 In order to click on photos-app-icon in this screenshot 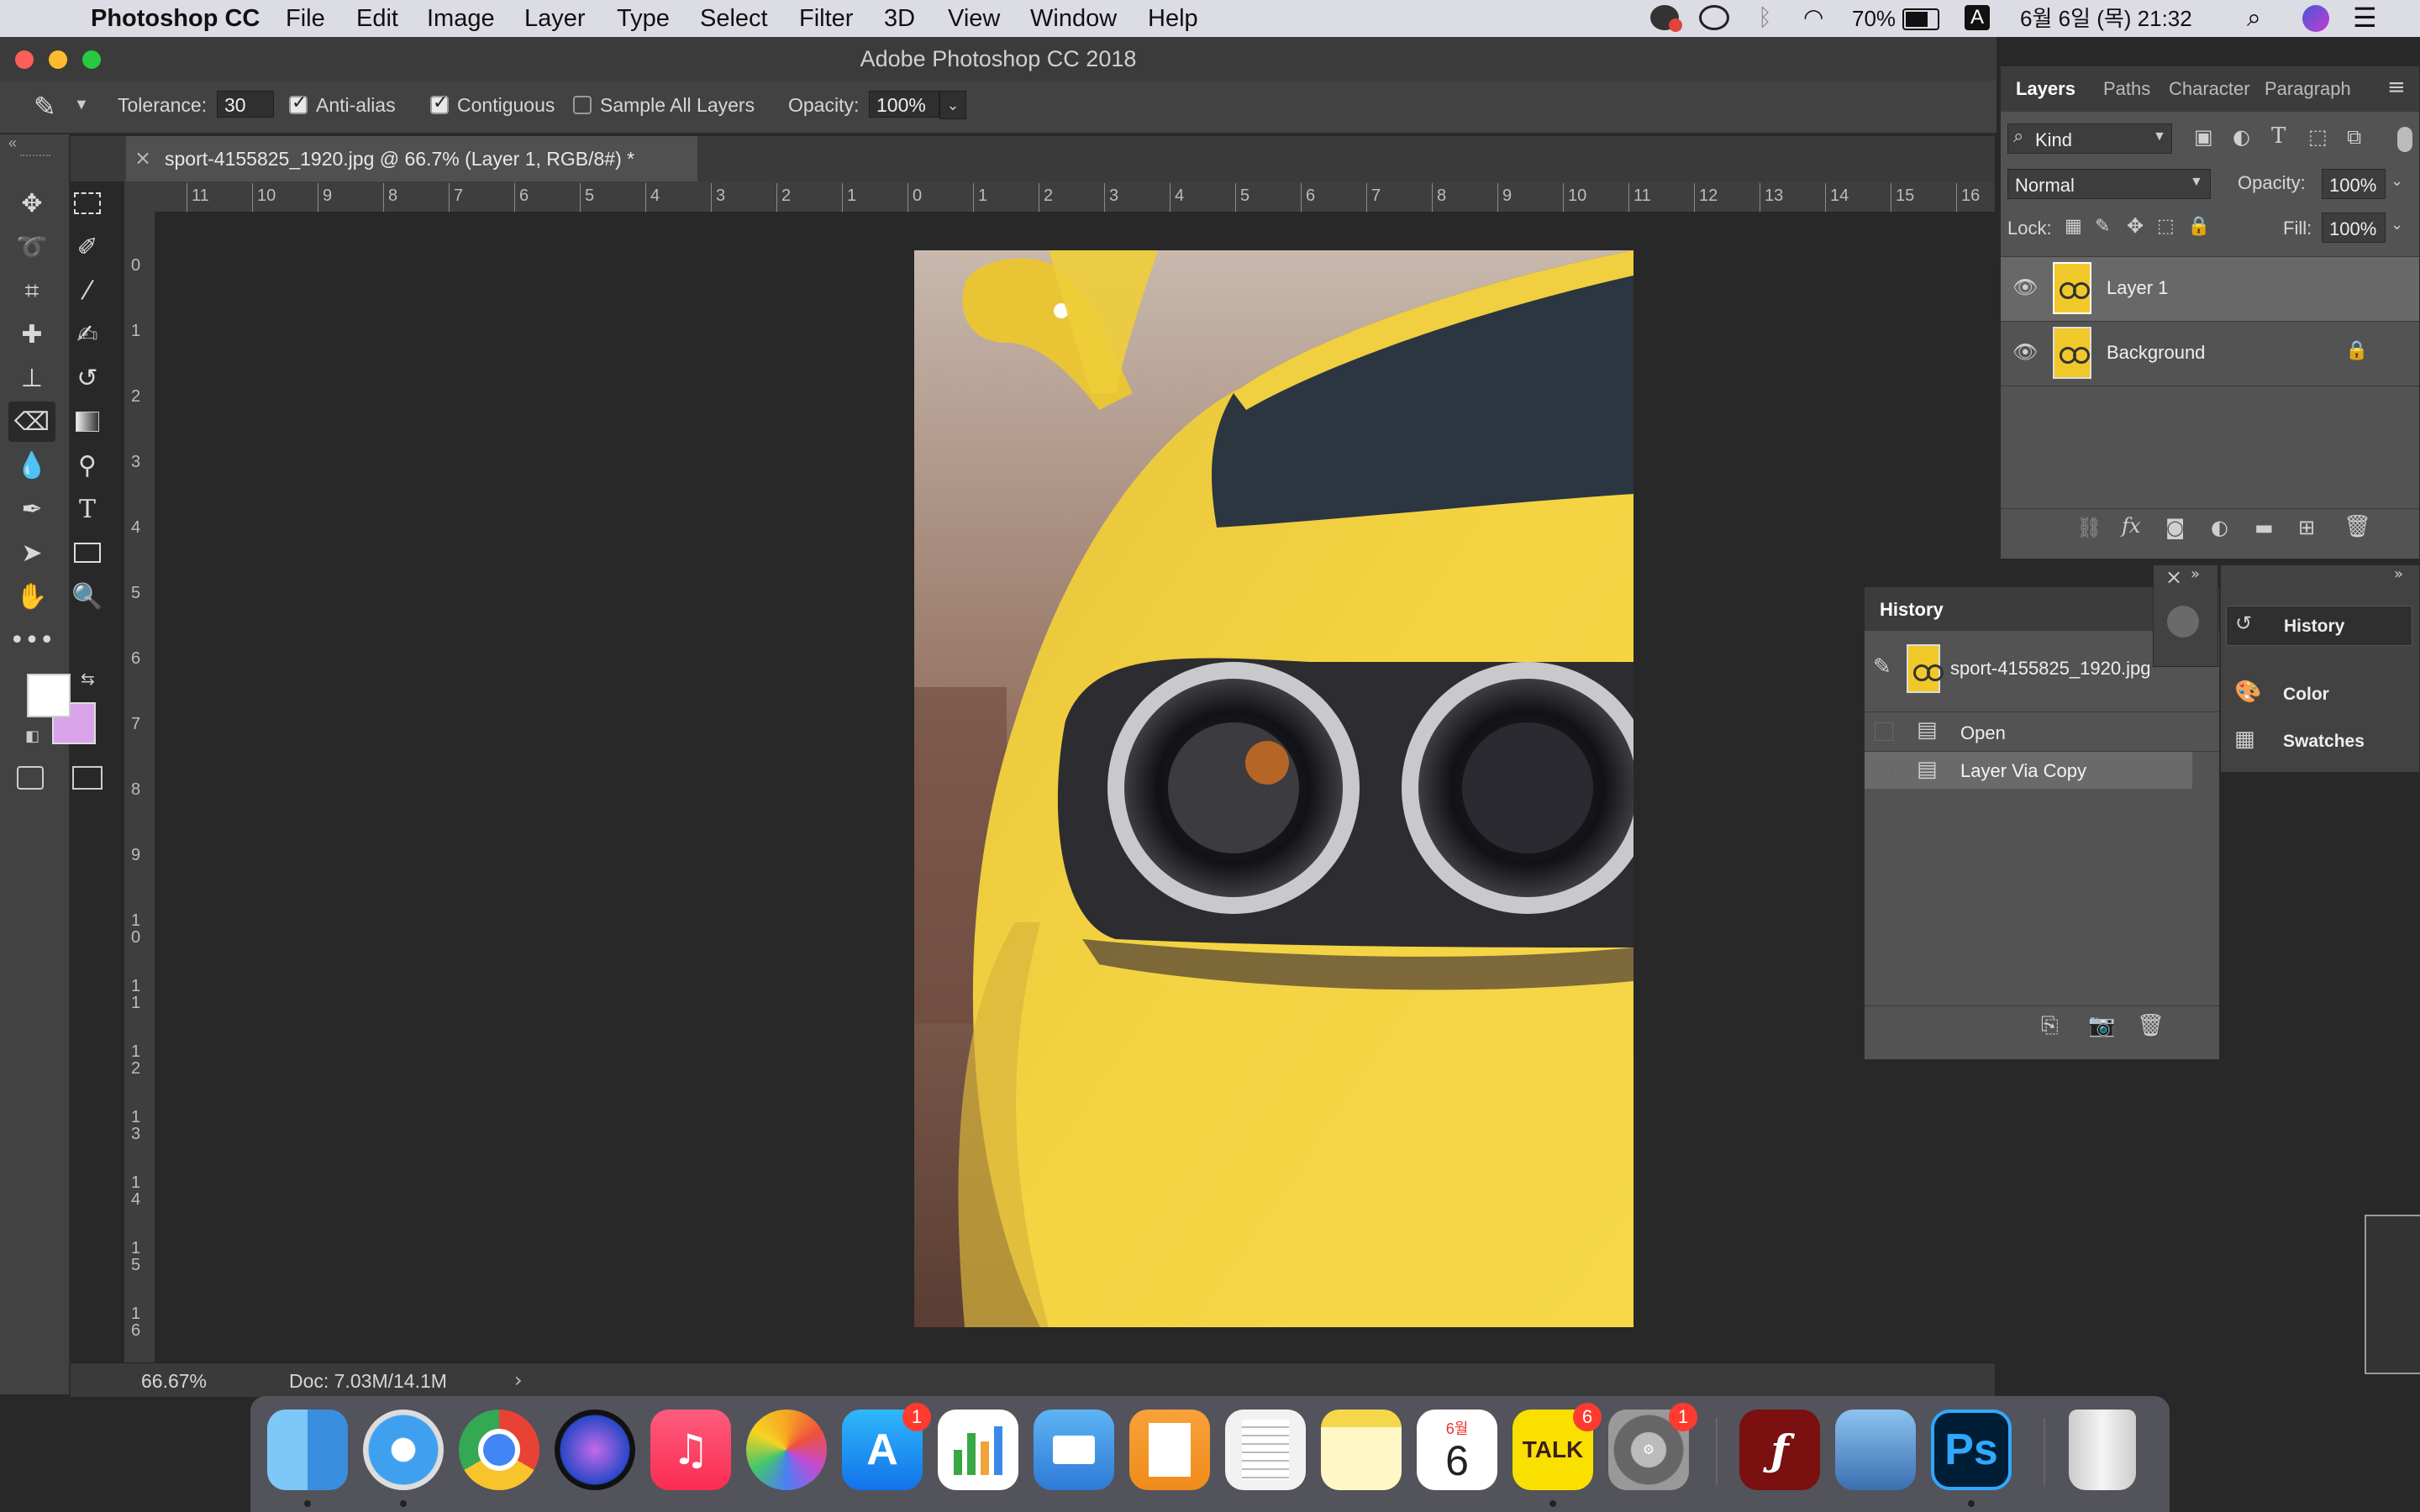, I will do `click(786, 1450)`.